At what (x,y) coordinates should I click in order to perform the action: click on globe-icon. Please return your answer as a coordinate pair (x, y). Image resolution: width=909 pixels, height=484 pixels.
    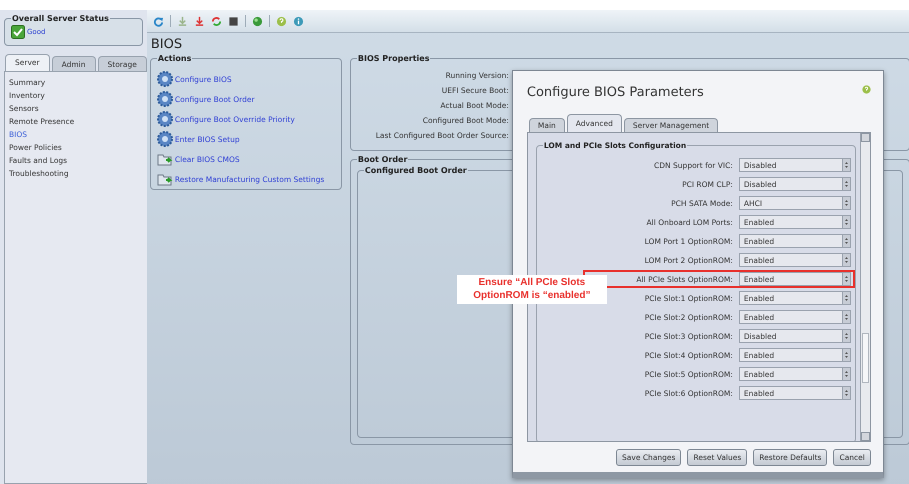
    Looking at the image, I should click on (257, 21).